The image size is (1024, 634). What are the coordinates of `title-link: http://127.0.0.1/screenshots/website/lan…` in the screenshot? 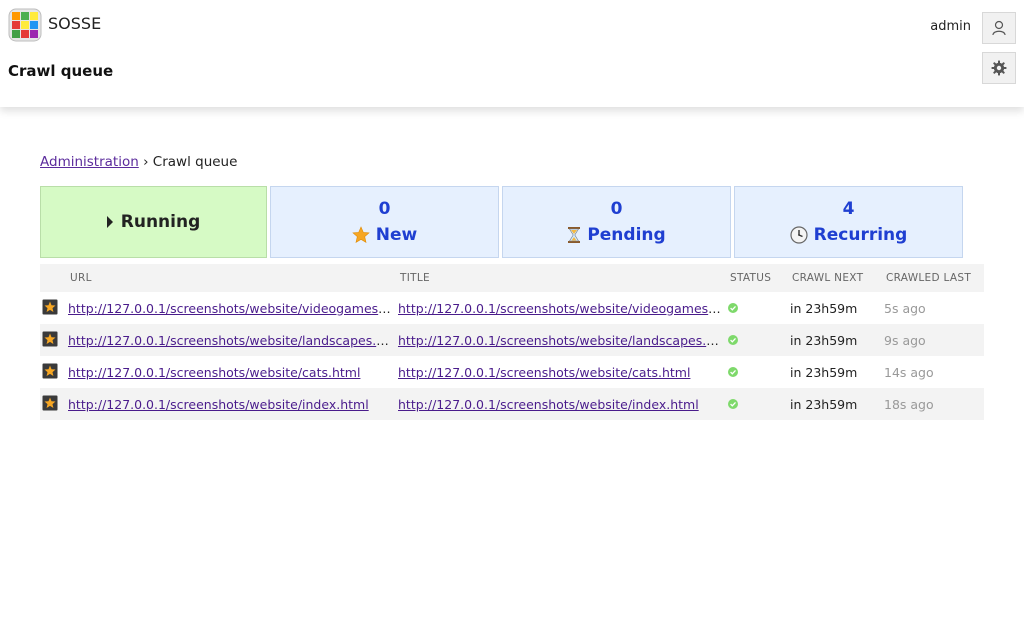 It's located at (561, 340).